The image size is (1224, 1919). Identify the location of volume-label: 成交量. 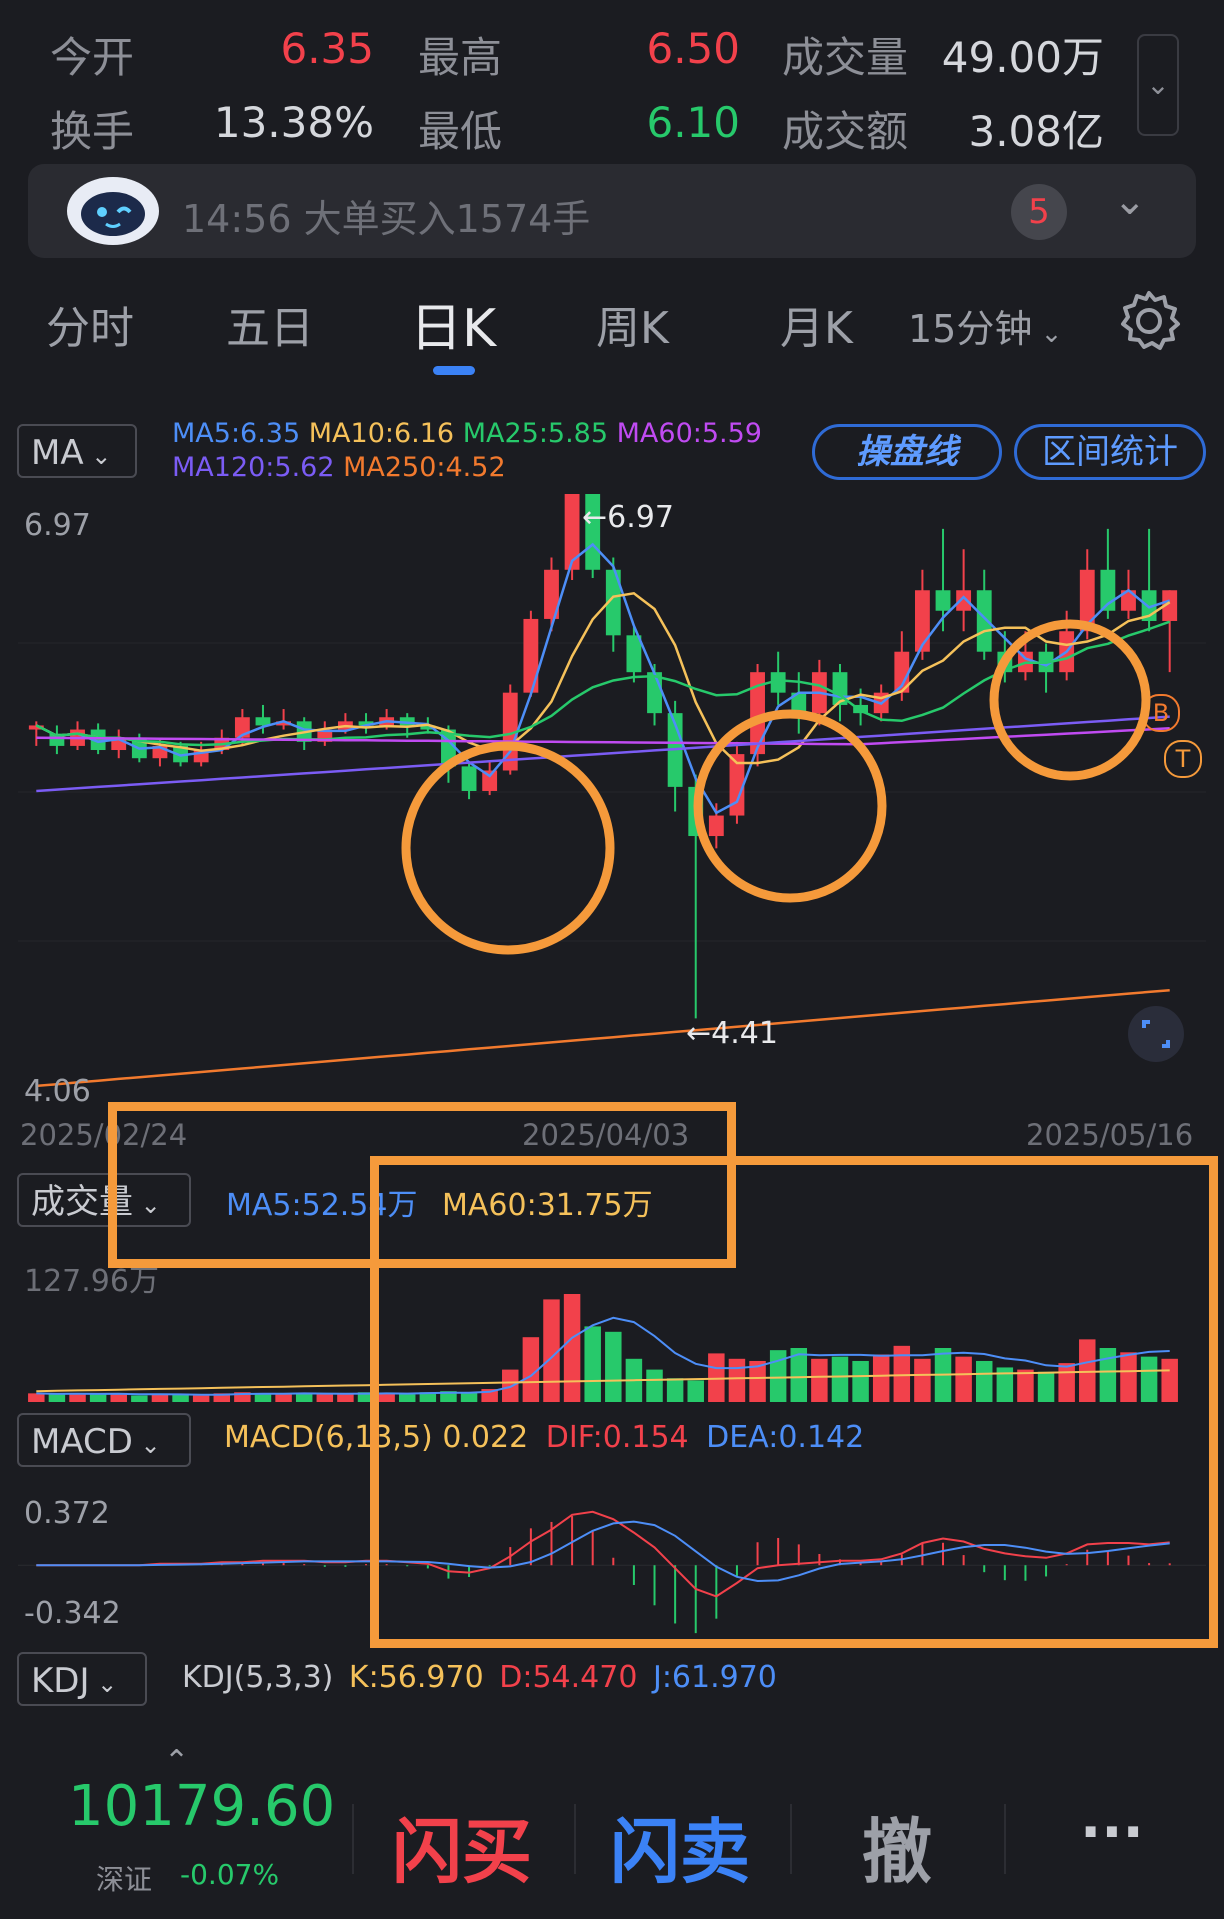
(845, 57).